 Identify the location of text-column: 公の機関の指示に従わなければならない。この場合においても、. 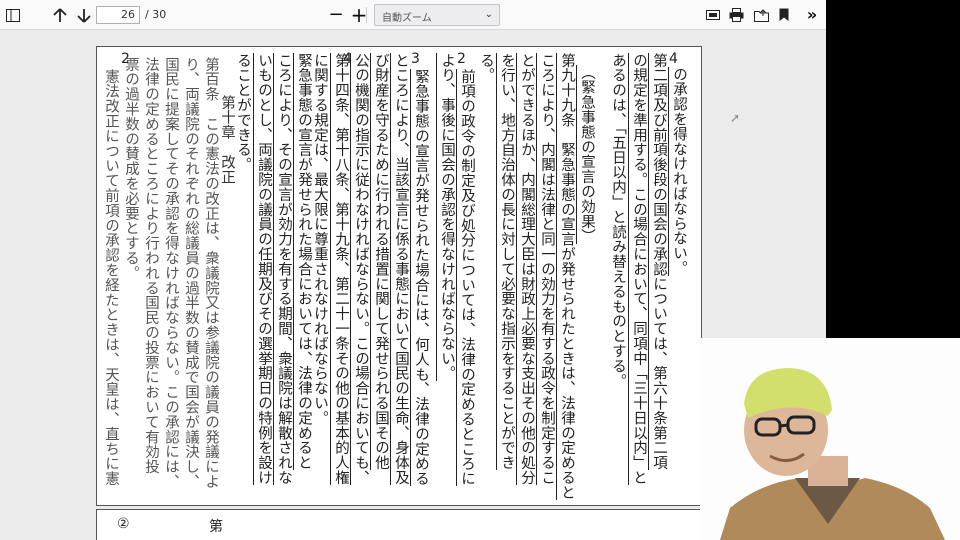
(360, 269).